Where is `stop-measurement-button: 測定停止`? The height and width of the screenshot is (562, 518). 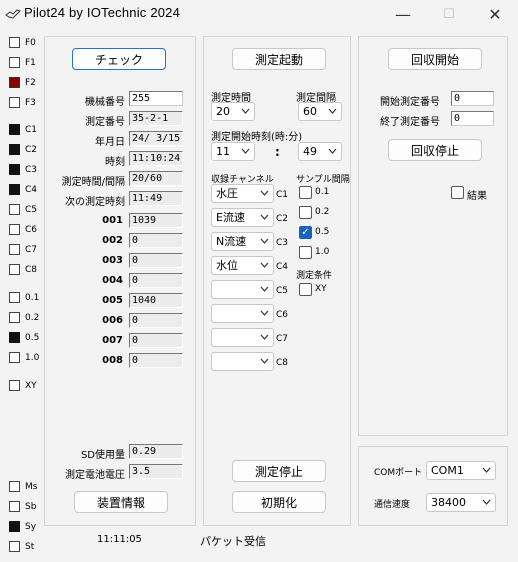 stop-measurement-button: 測定停止 is located at coordinates (279, 471).